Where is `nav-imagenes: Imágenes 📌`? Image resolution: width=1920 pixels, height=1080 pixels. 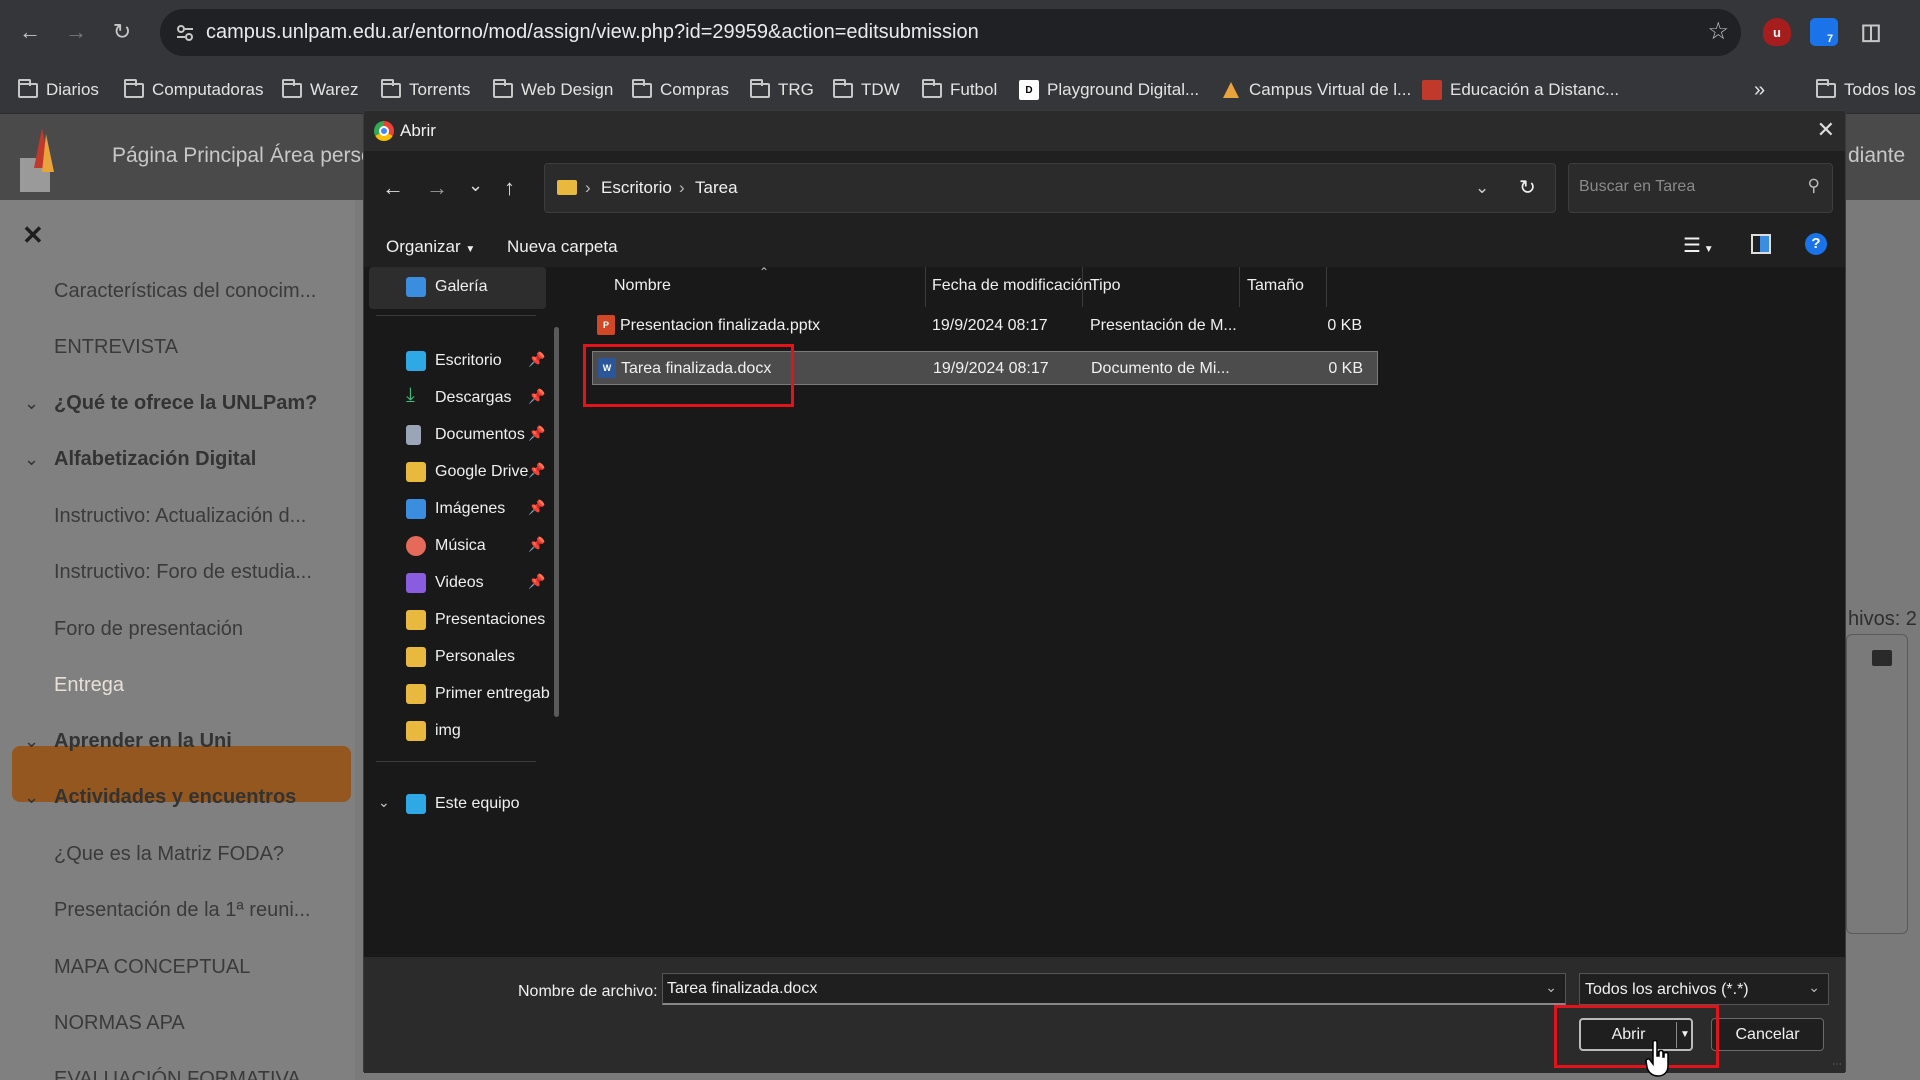 nav-imagenes: Imágenes 📌 is located at coordinates (464, 509).